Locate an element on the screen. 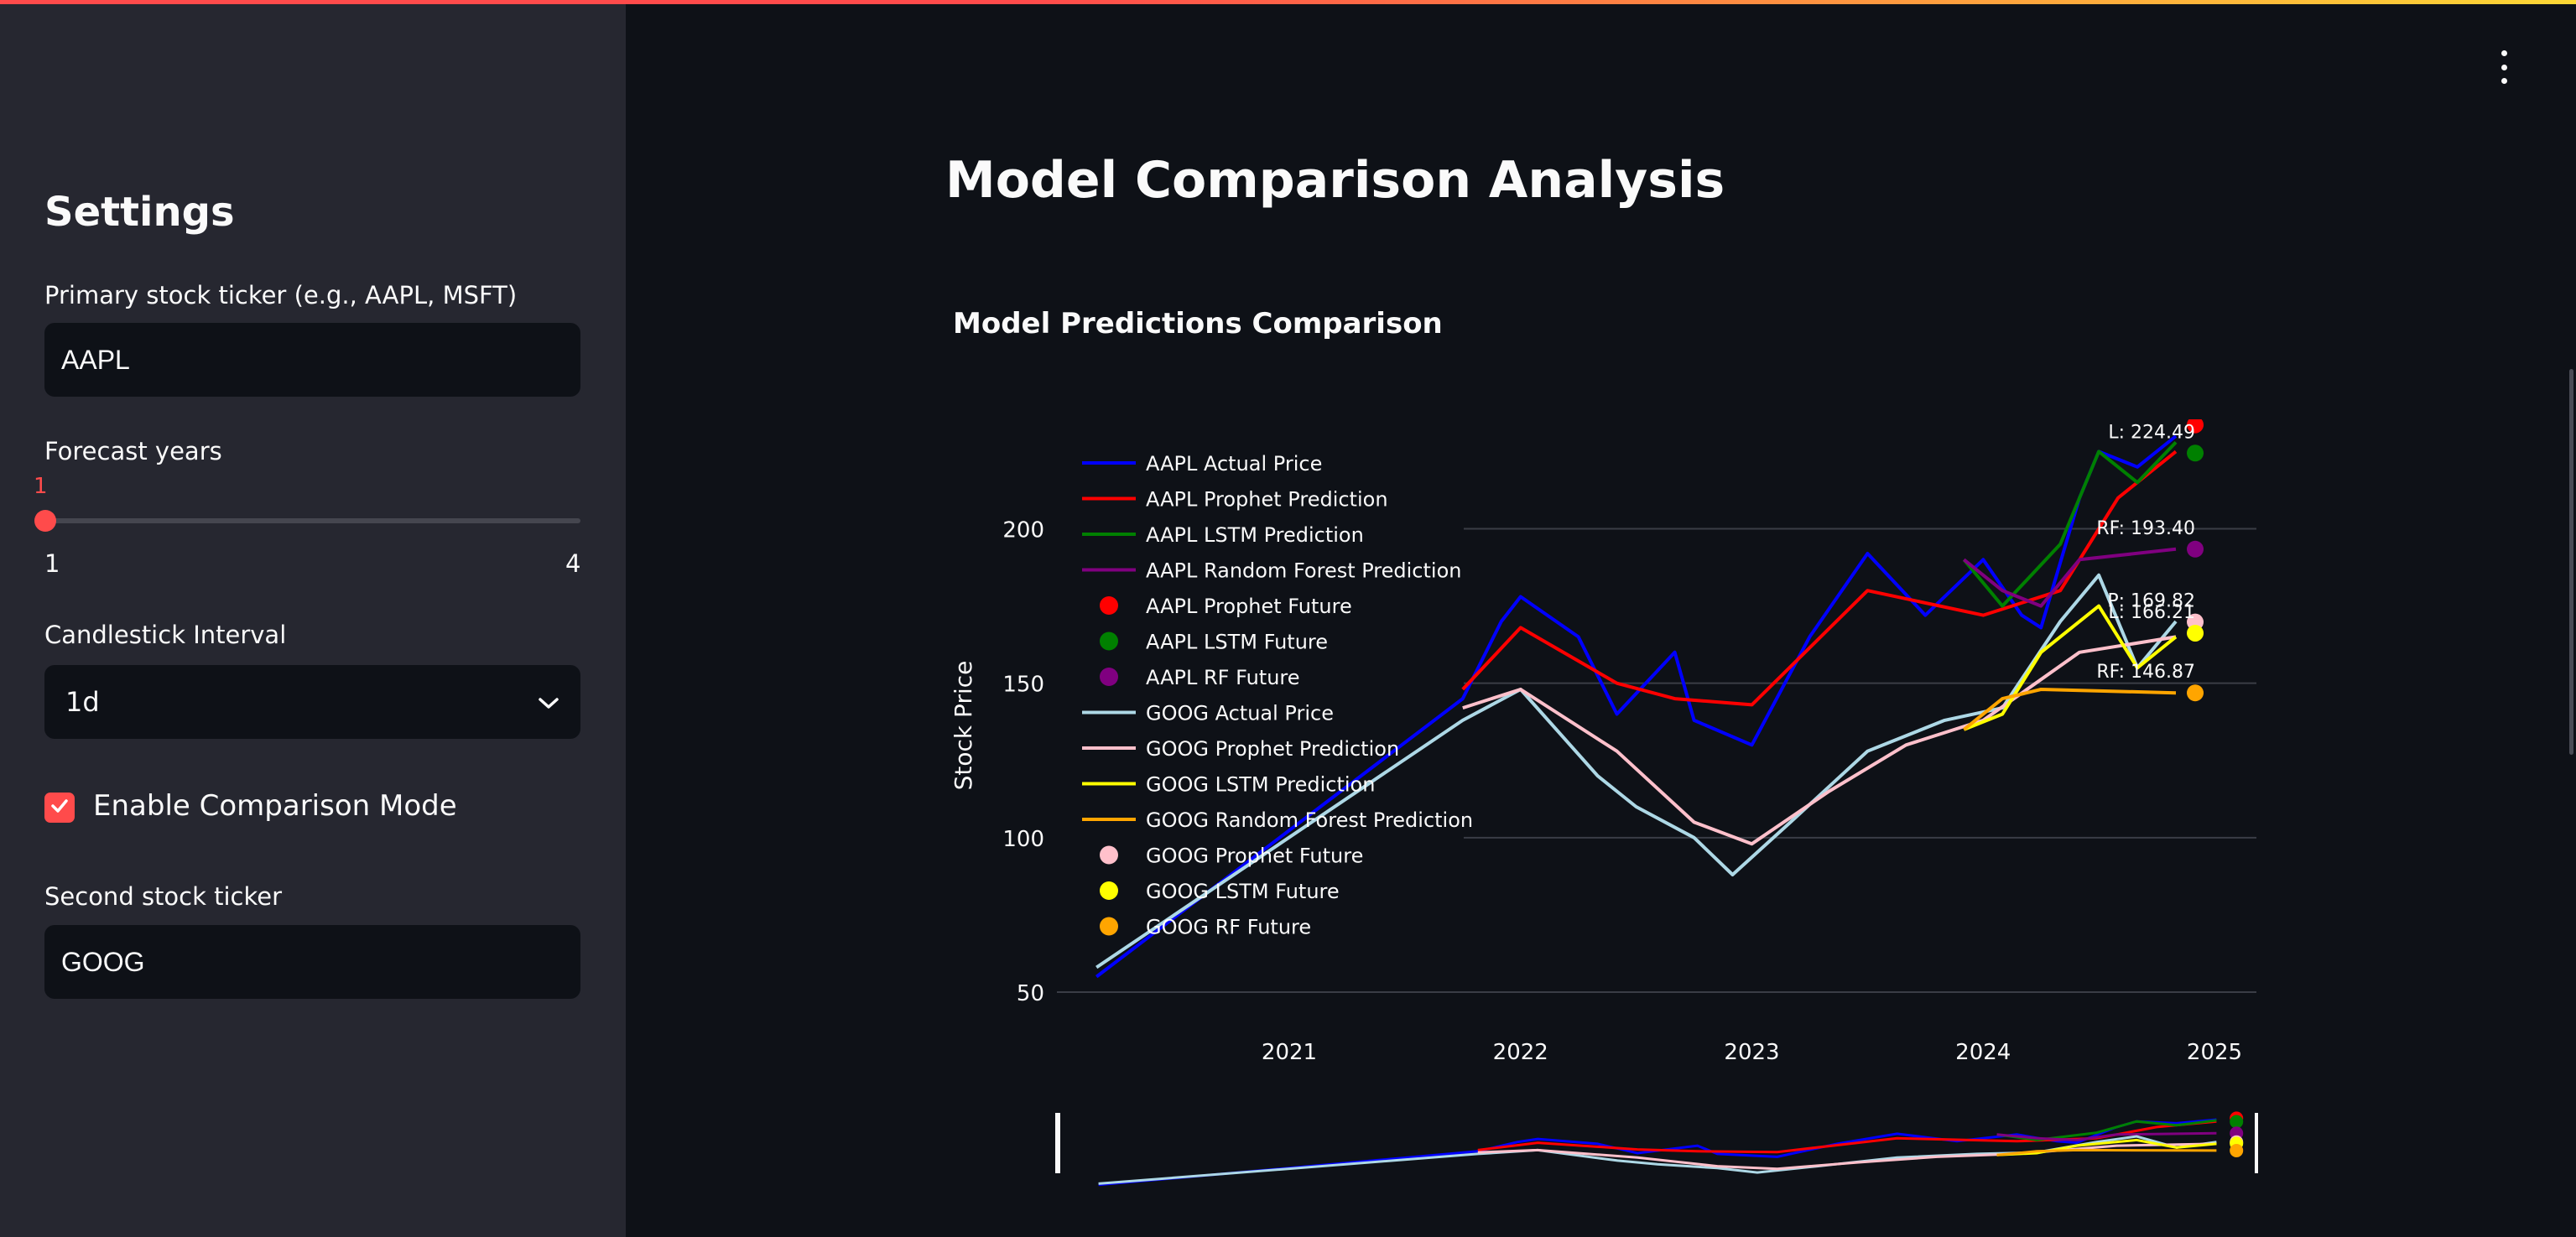 This screenshot has height=1237, width=2576. y-axis-ticks: 50 100 150 200 is located at coordinates (1023, 762).